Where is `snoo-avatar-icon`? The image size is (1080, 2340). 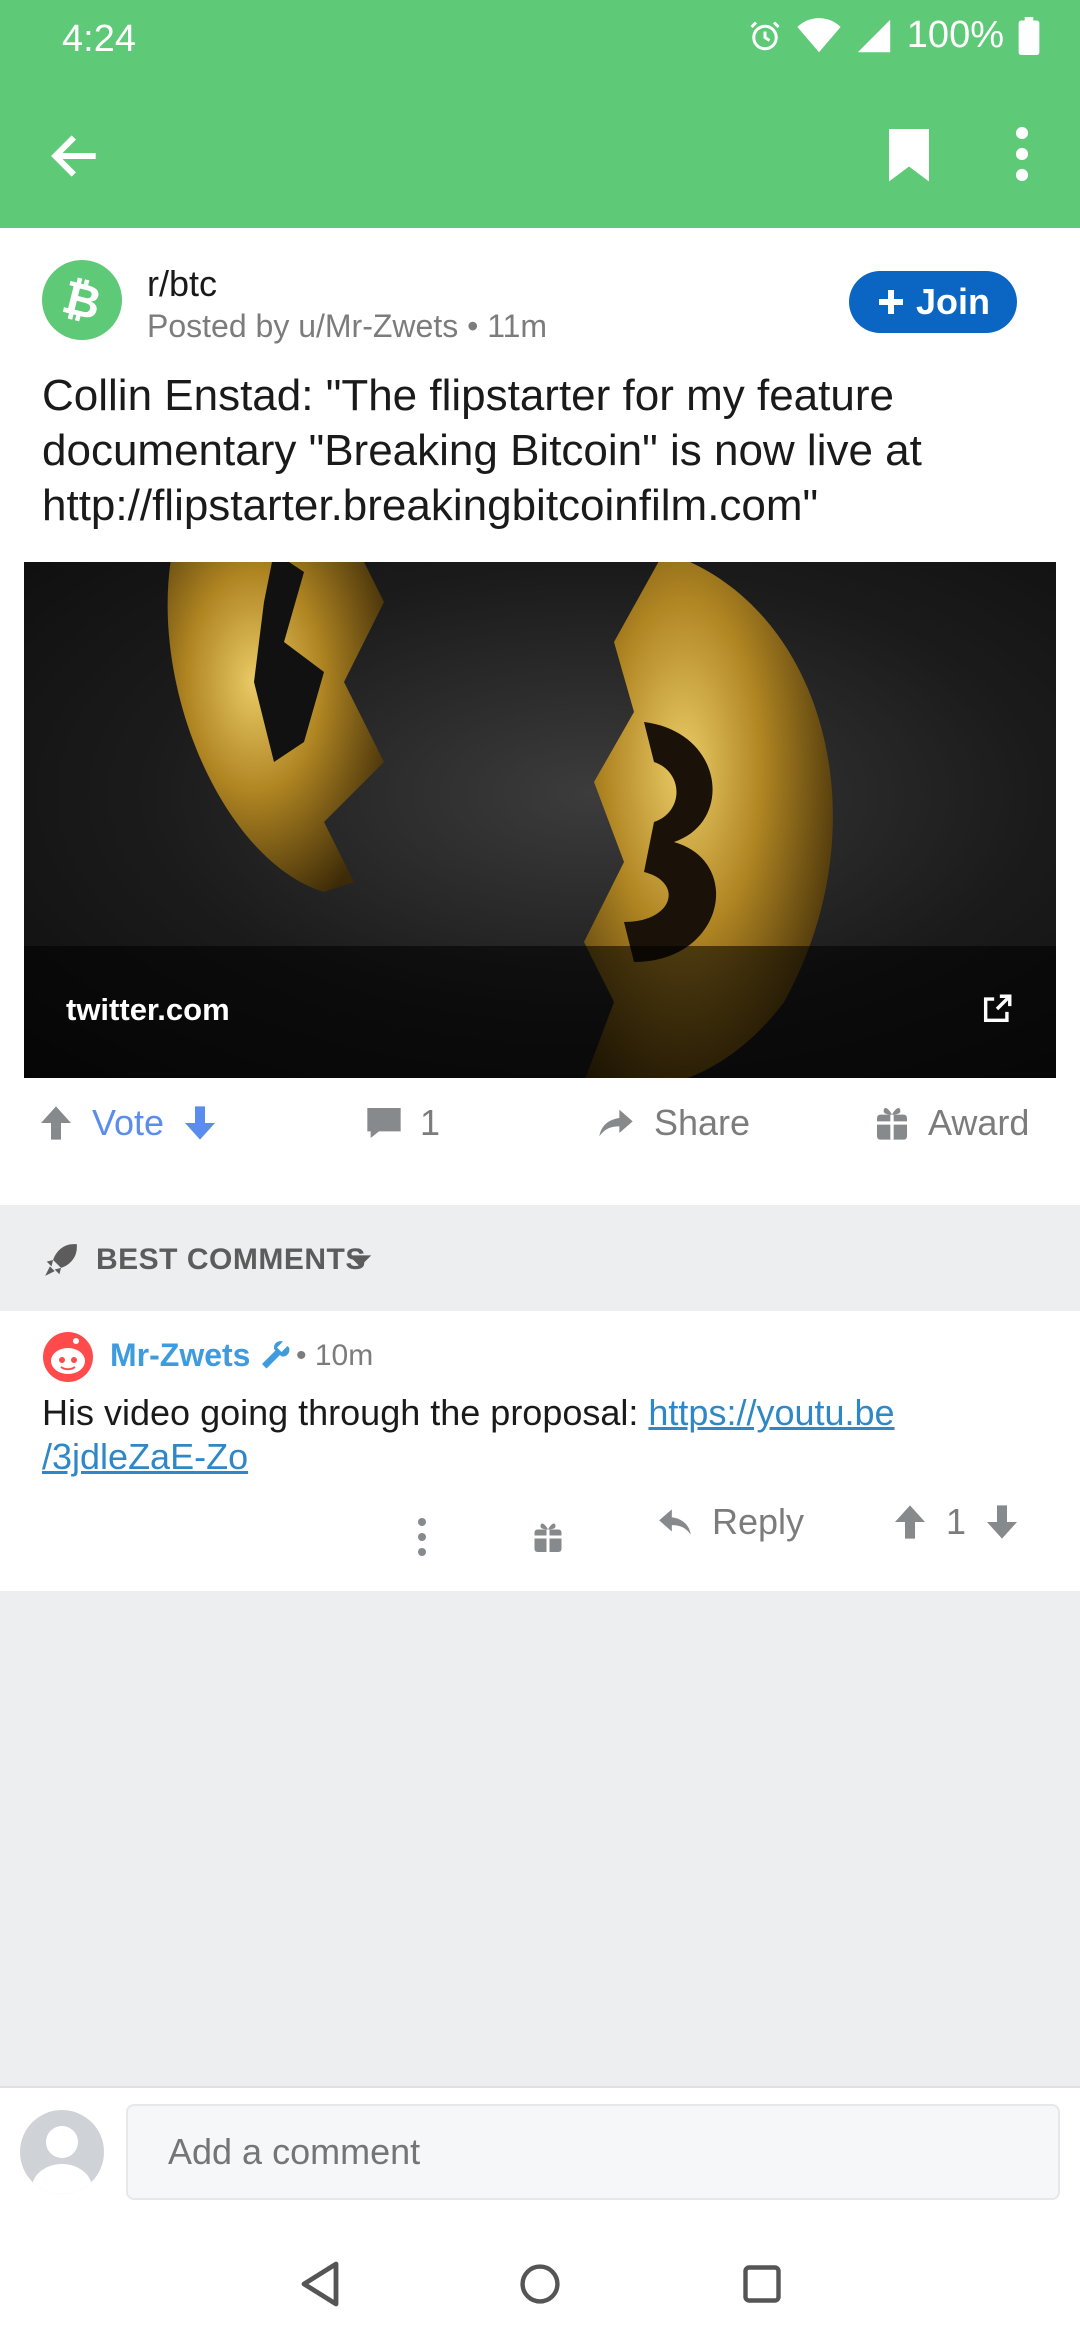
snoo-avatar-icon is located at coordinates (68, 1357).